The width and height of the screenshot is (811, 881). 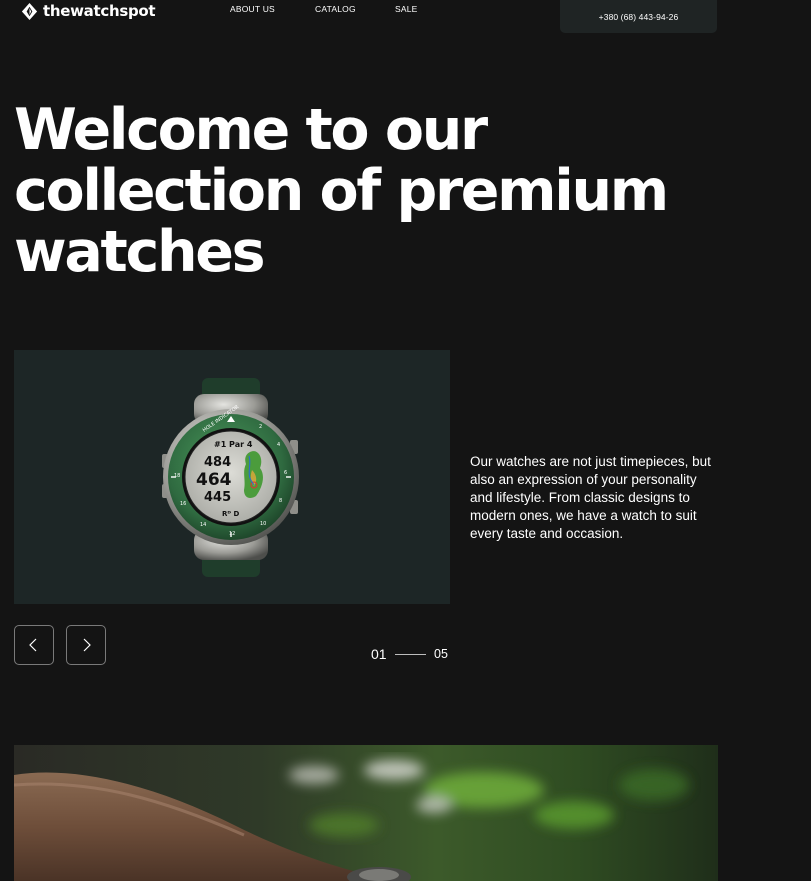 I want to click on logo-text: thewatchspot, so click(x=99, y=11).